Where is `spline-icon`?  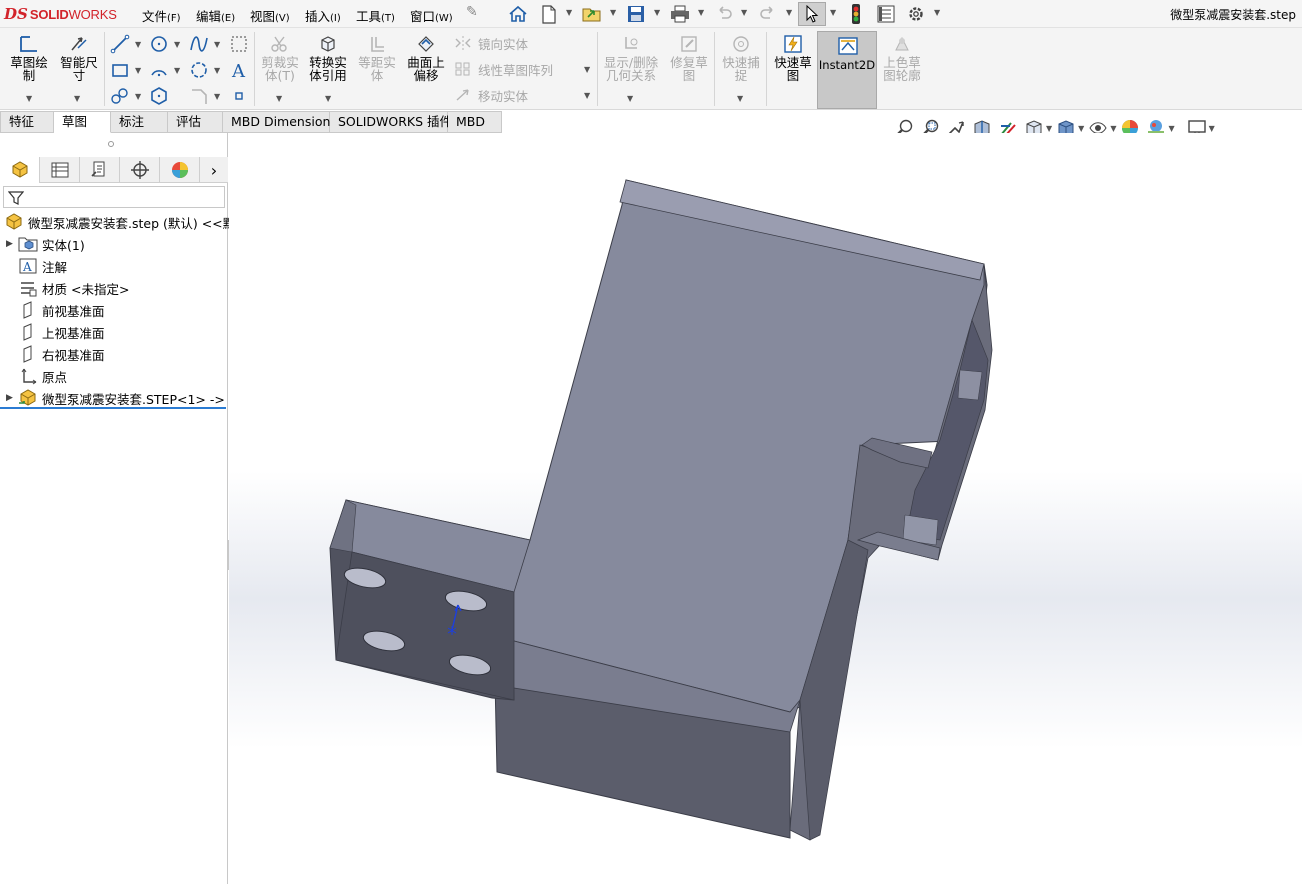 spline-icon is located at coordinates (199, 44).